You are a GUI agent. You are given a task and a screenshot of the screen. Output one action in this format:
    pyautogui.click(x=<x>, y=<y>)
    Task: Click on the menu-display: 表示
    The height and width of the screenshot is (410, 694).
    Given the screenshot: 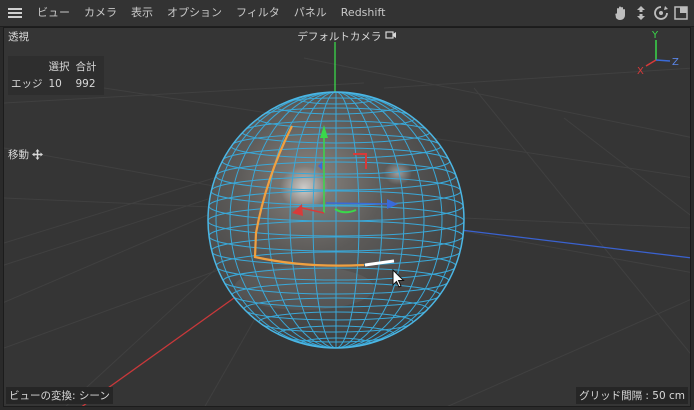 What is the action you would take?
    pyautogui.click(x=142, y=13)
    